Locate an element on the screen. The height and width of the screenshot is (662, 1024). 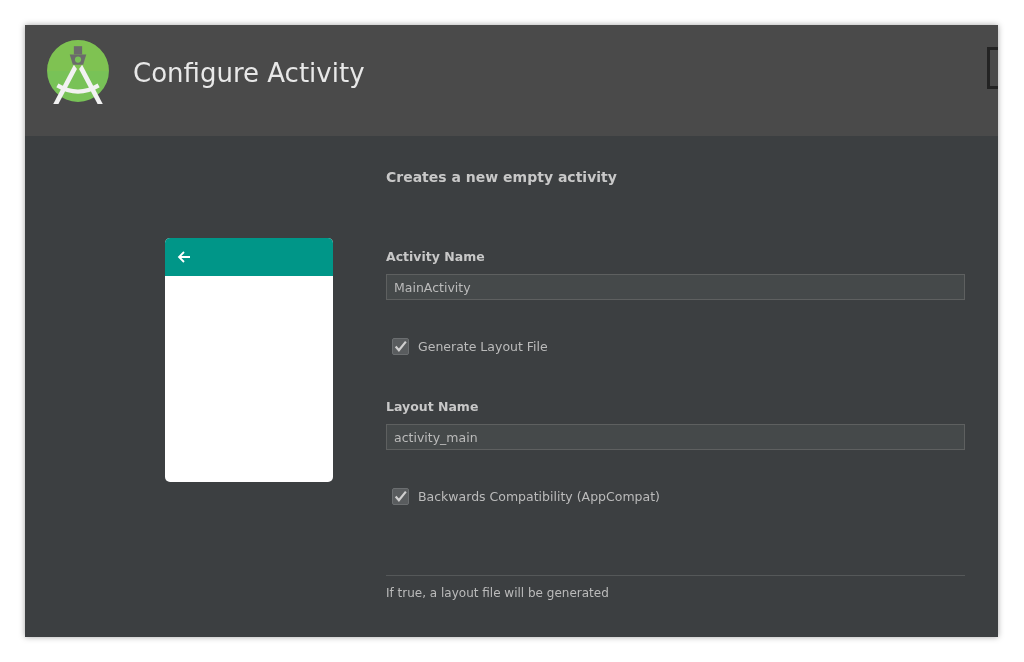
back-arrow-icon is located at coordinates (184, 257).